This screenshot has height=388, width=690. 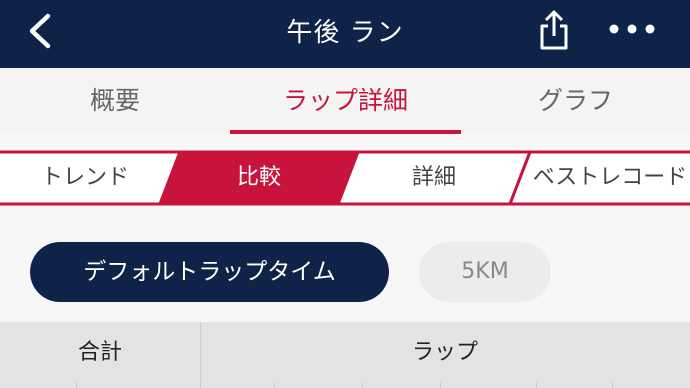 I want to click on more-horizontal-icon, so click(x=632, y=29).